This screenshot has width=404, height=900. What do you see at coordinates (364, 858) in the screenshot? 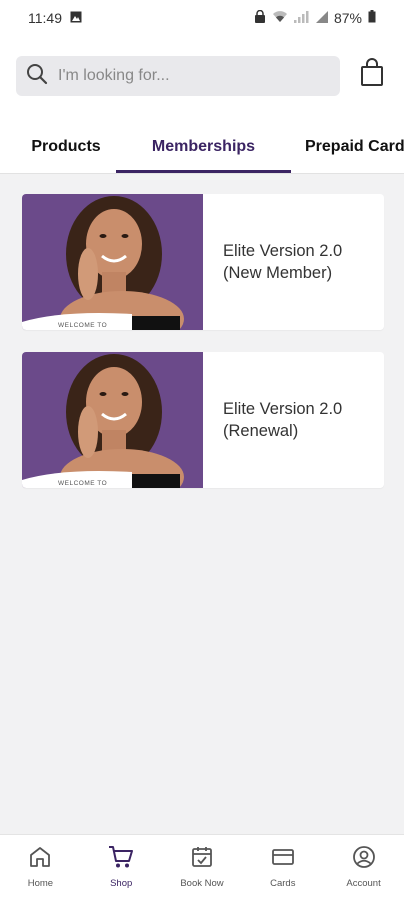
I see `account-icon` at bounding box center [364, 858].